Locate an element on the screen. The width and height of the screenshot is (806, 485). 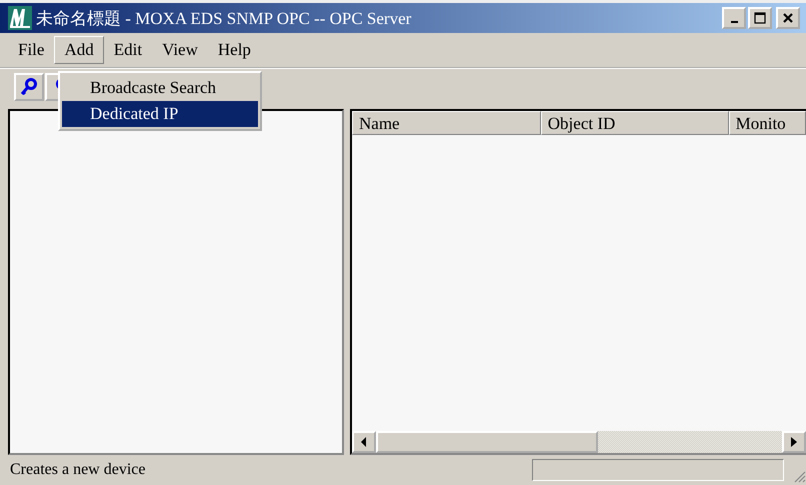
logo-icon is located at coordinates (20, 18).